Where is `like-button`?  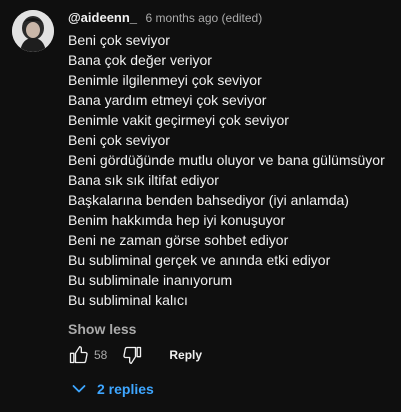
like-button is located at coordinates (78, 355).